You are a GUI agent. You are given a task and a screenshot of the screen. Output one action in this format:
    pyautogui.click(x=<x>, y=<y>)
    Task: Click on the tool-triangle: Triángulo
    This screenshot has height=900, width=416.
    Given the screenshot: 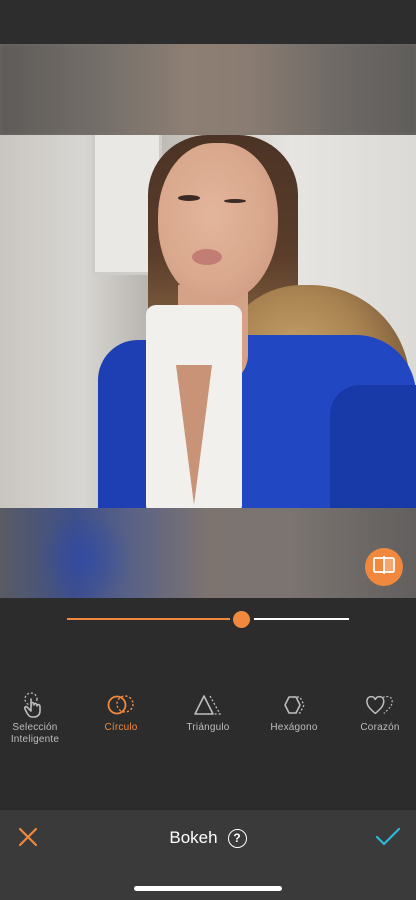 What is the action you would take?
    pyautogui.click(x=208, y=713)
    